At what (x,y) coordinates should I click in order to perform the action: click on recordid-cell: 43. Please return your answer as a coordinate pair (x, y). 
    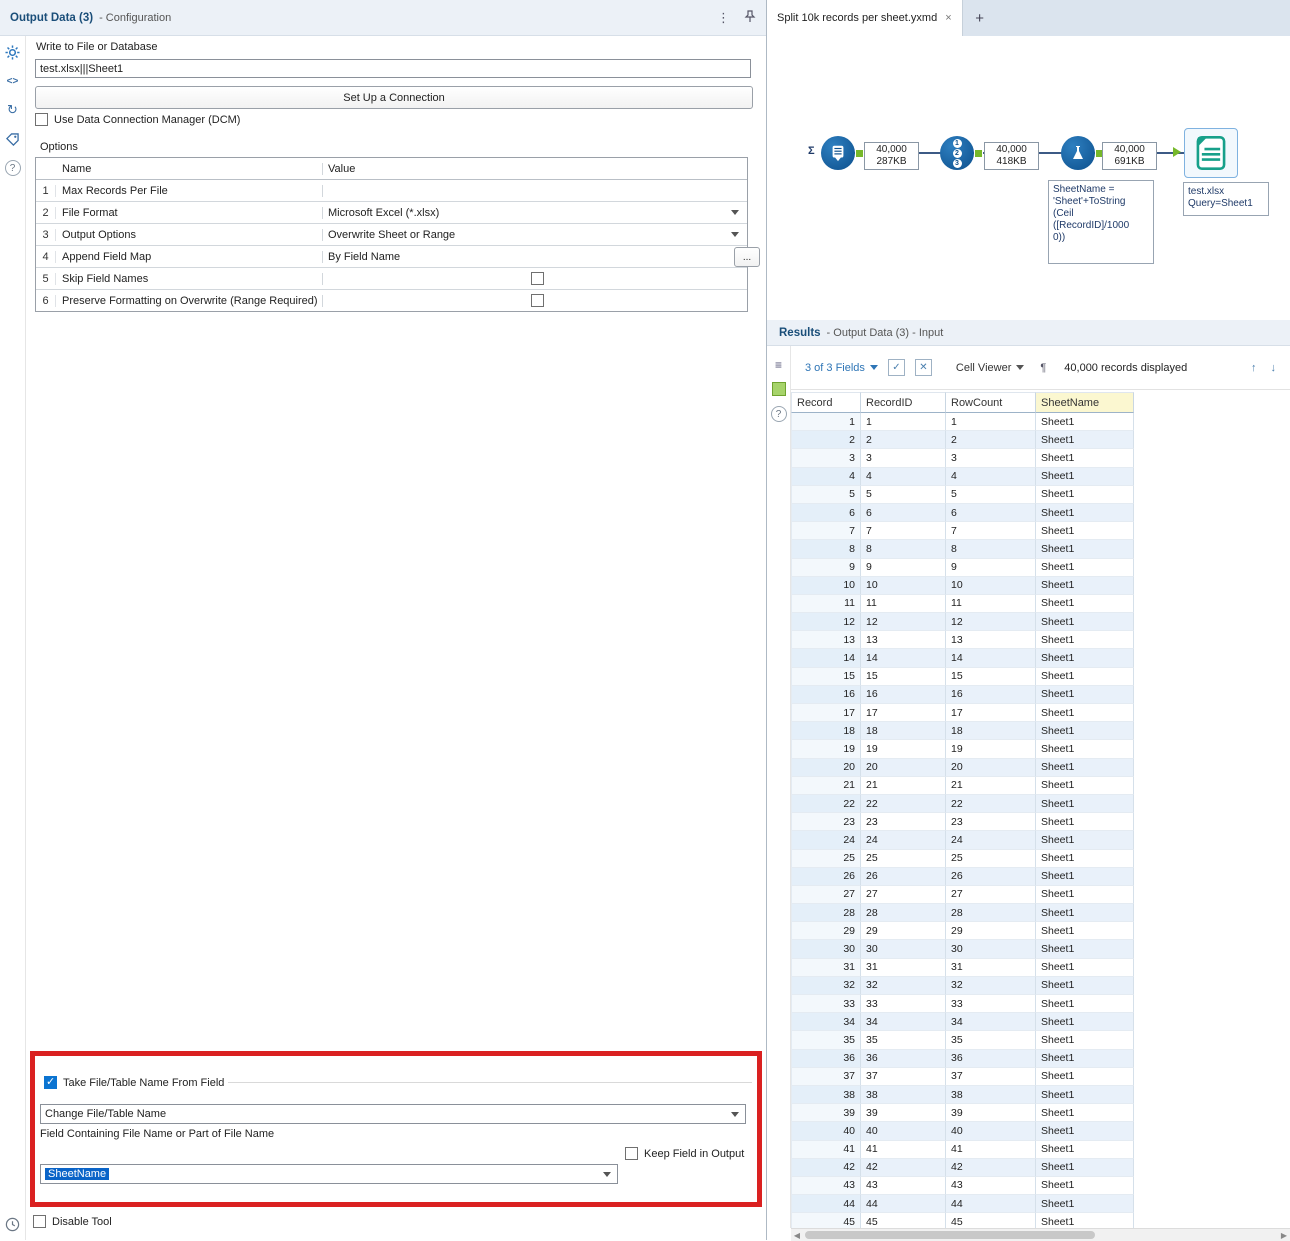
    Looking at the image, I should click on (903, 1186).